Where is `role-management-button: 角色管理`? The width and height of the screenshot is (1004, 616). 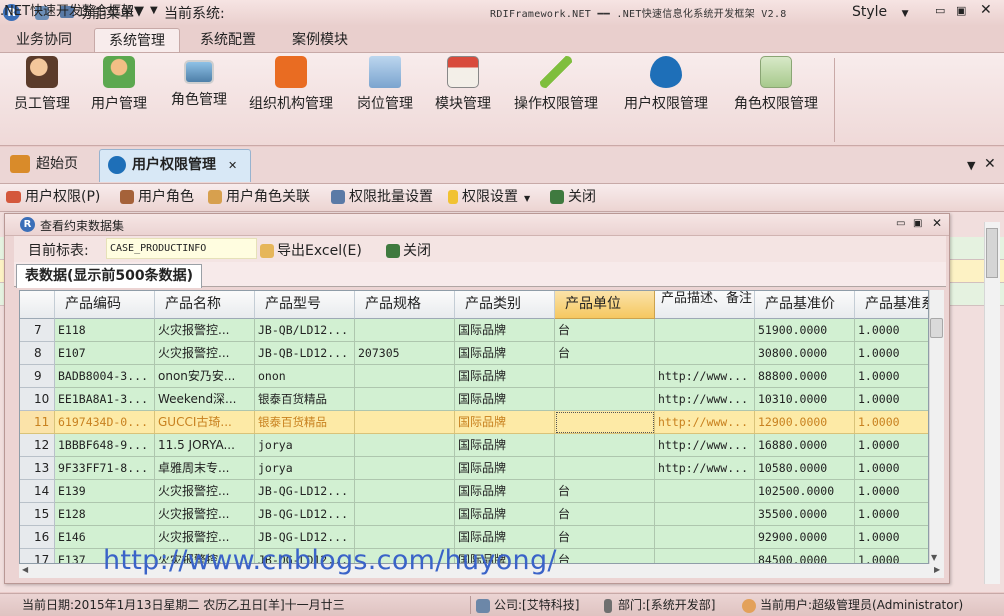 role-management-button: 角色管理 is located at coordinates (199, 87).